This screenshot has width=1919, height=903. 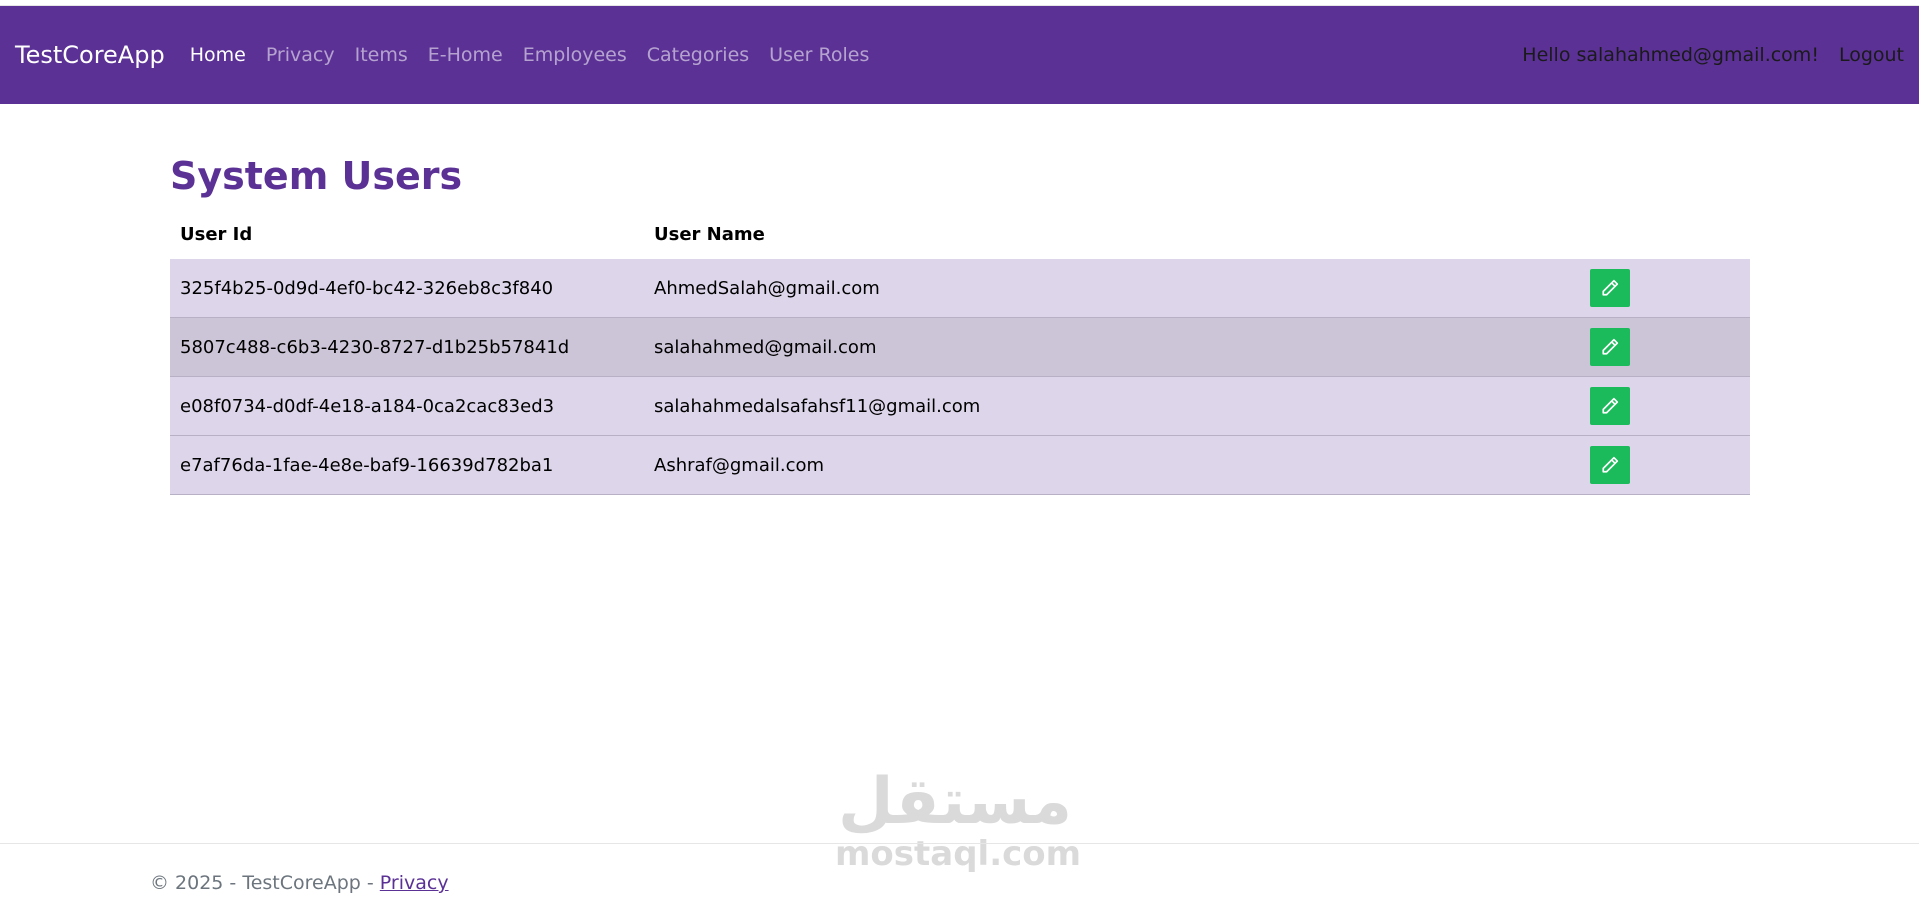 I want to click on user-name-cell: AhmedSalah@gmail.com, so click(x=1113, y=288).